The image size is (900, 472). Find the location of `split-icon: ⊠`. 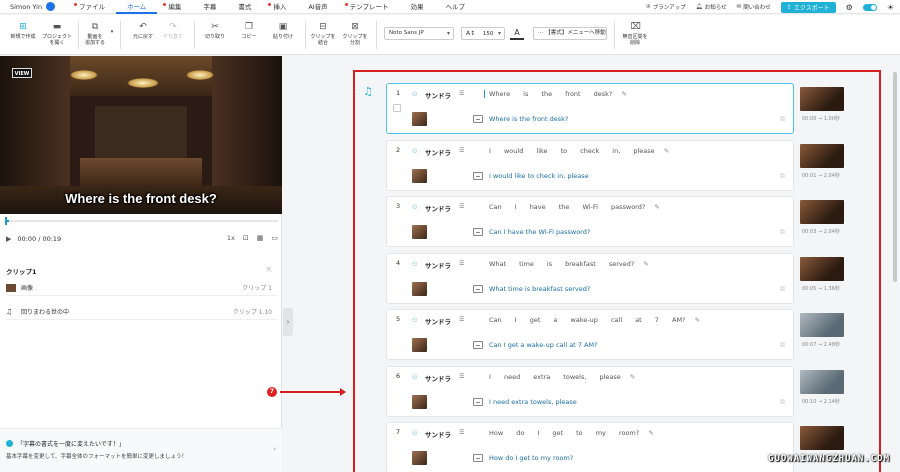

split-icon: ⊠ is located at coordinates (355, 27).